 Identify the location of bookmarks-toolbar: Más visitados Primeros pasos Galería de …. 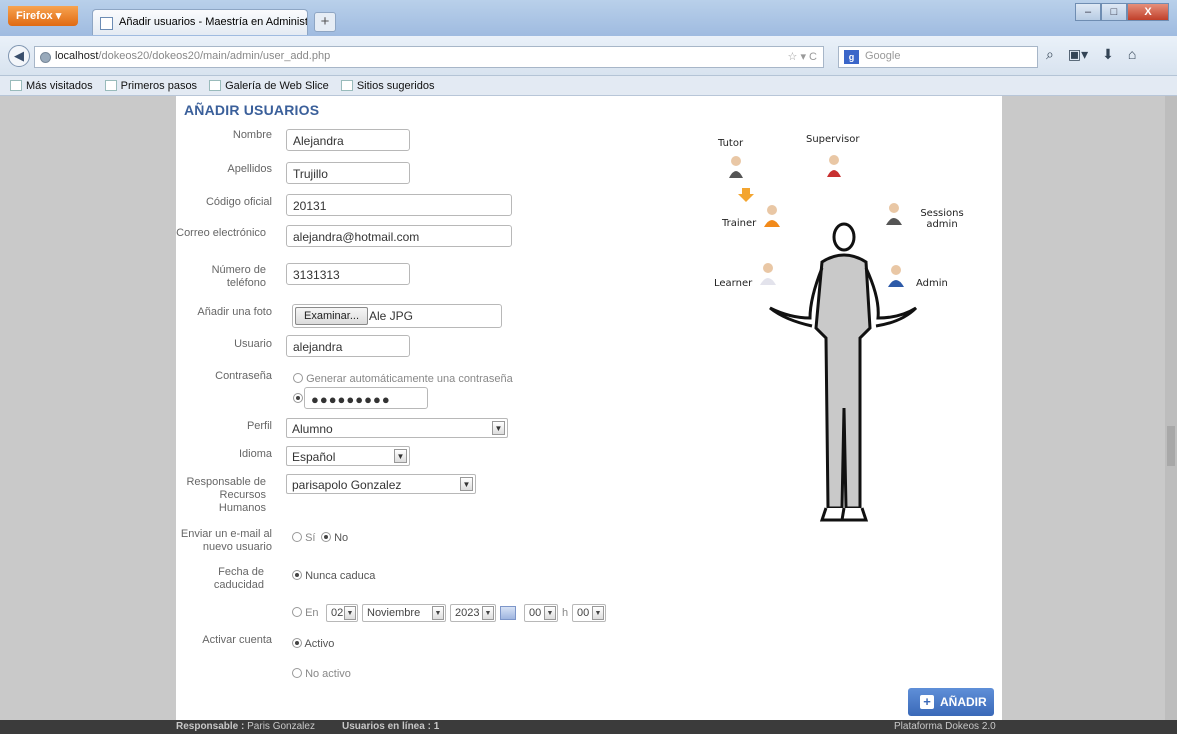
(588, 86).